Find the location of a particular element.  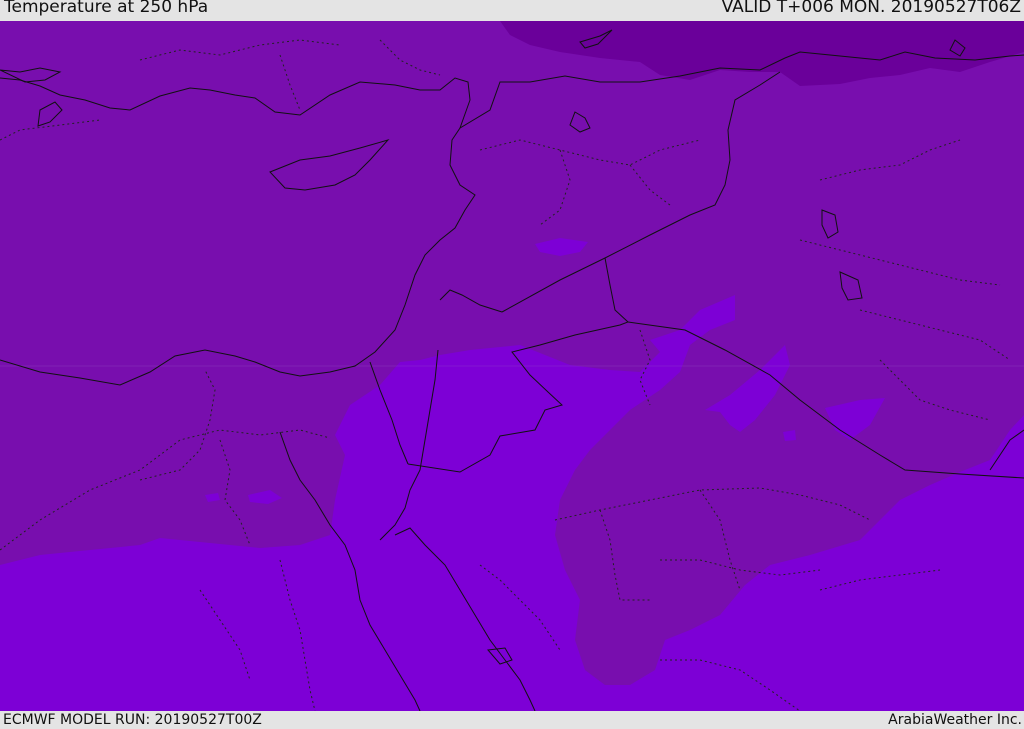

valid-time: VALID T+006 MON. 20190527T06Z is located at coordinates (871, 8).